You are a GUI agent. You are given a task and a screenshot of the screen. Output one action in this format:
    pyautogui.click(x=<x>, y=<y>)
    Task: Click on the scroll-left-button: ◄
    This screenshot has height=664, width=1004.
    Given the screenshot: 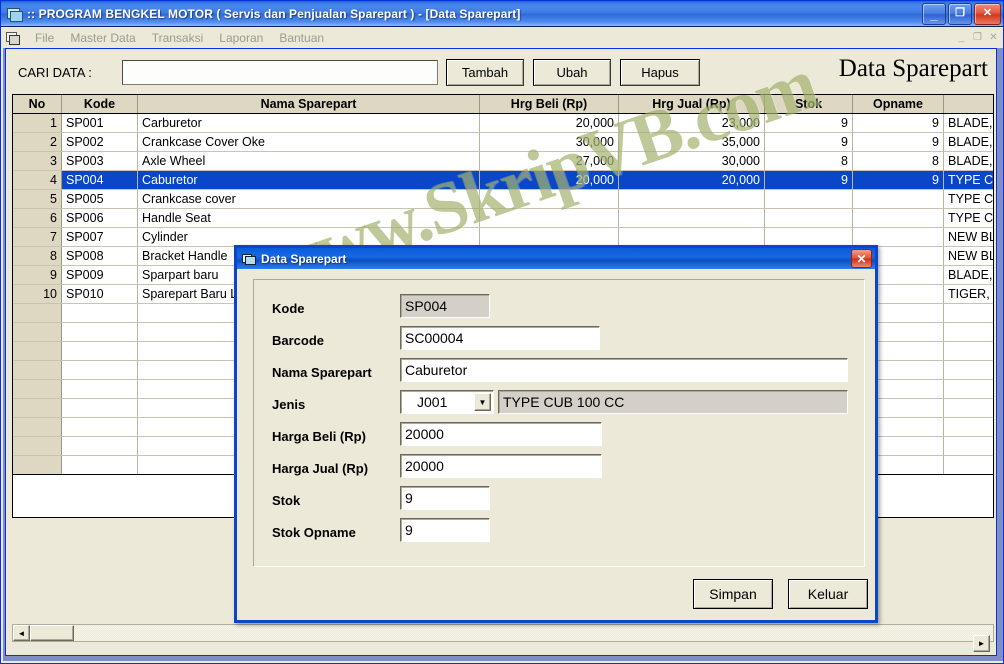 What is the action you would take?
    pyautogui.click(x=21, y=633)
    